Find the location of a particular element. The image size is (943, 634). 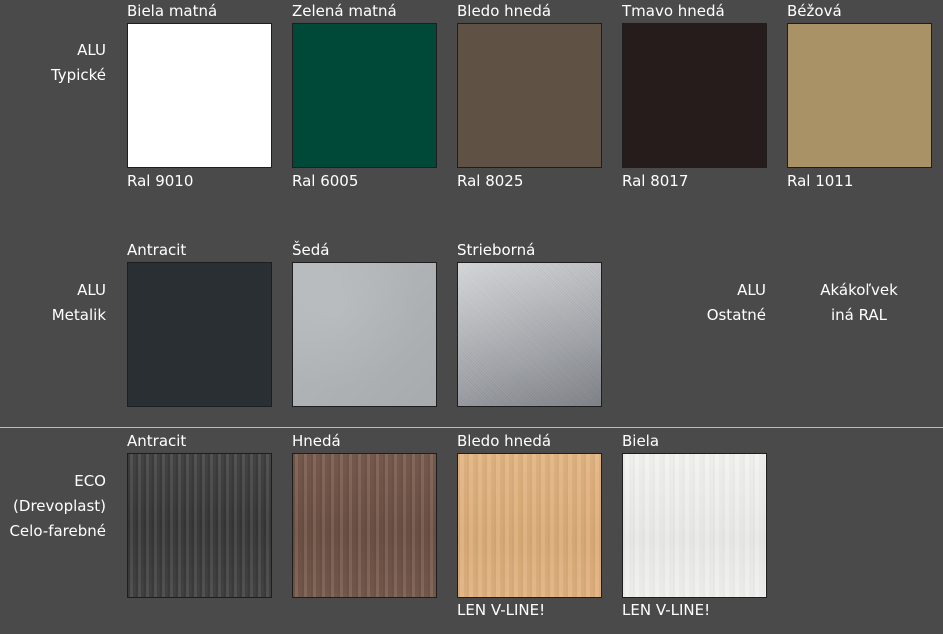

section-divider is located at coordinates (471, 427).